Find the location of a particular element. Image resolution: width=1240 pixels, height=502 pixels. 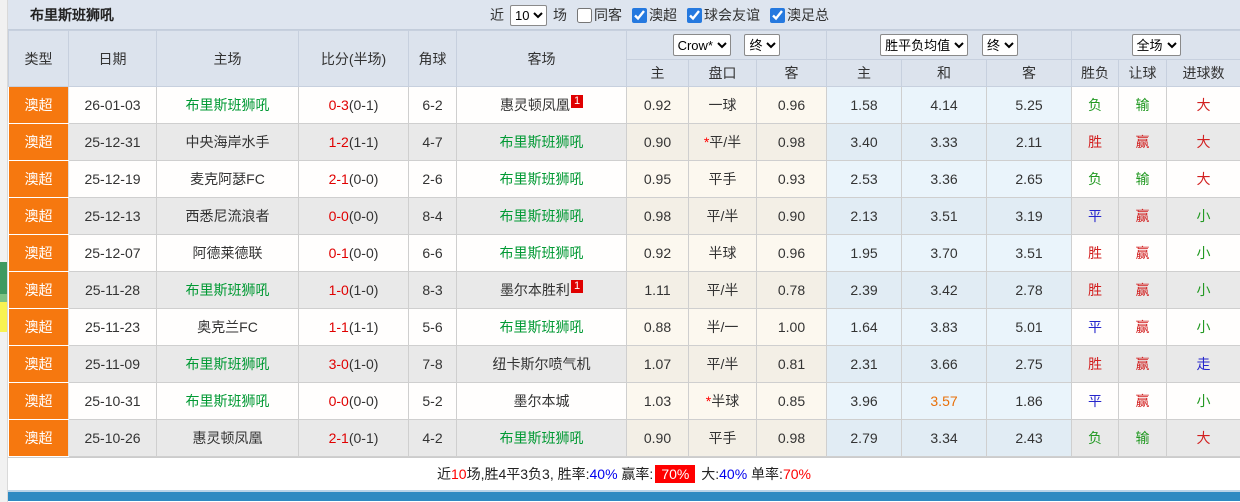

europe-odds-controls: 胜平负均值 终 is located at coordinates (949, 45).